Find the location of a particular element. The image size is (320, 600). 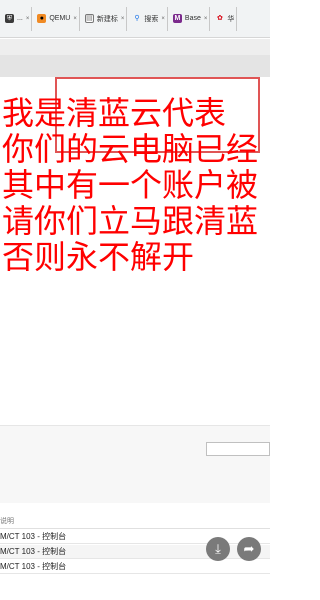

tab-3: ▤ 新建标 × is located at coordinates (105, 18).